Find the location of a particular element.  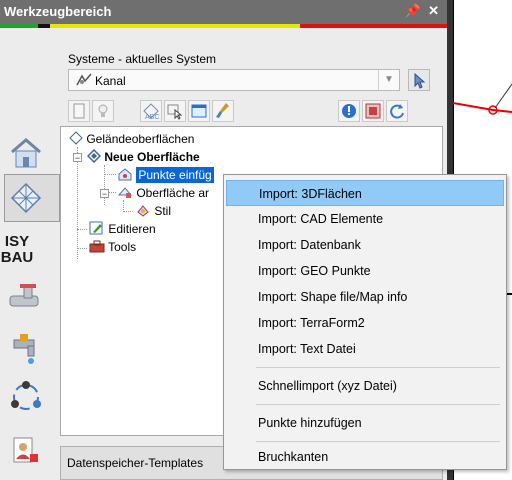

menu-item-import-terraform: Import: TerraForm2 is located at coordinates (365, 323).